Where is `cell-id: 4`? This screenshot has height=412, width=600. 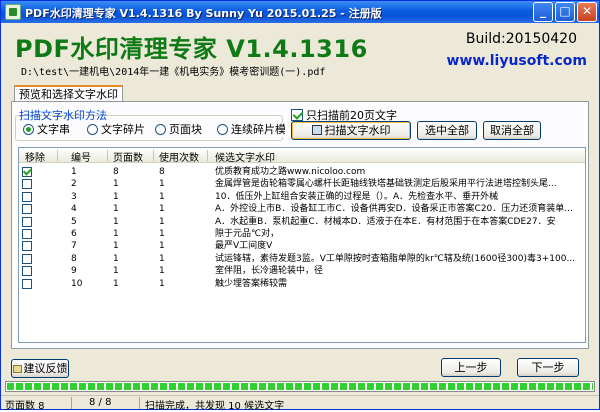 cell-id: 4 is located at coordinates (74, 209).